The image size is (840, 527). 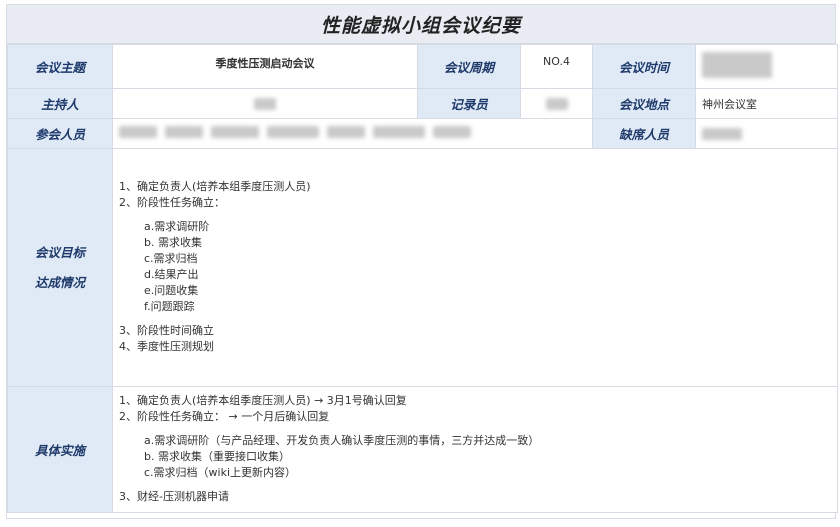 I want to click on location-label: 会议地点, so click(x=644, y=103).